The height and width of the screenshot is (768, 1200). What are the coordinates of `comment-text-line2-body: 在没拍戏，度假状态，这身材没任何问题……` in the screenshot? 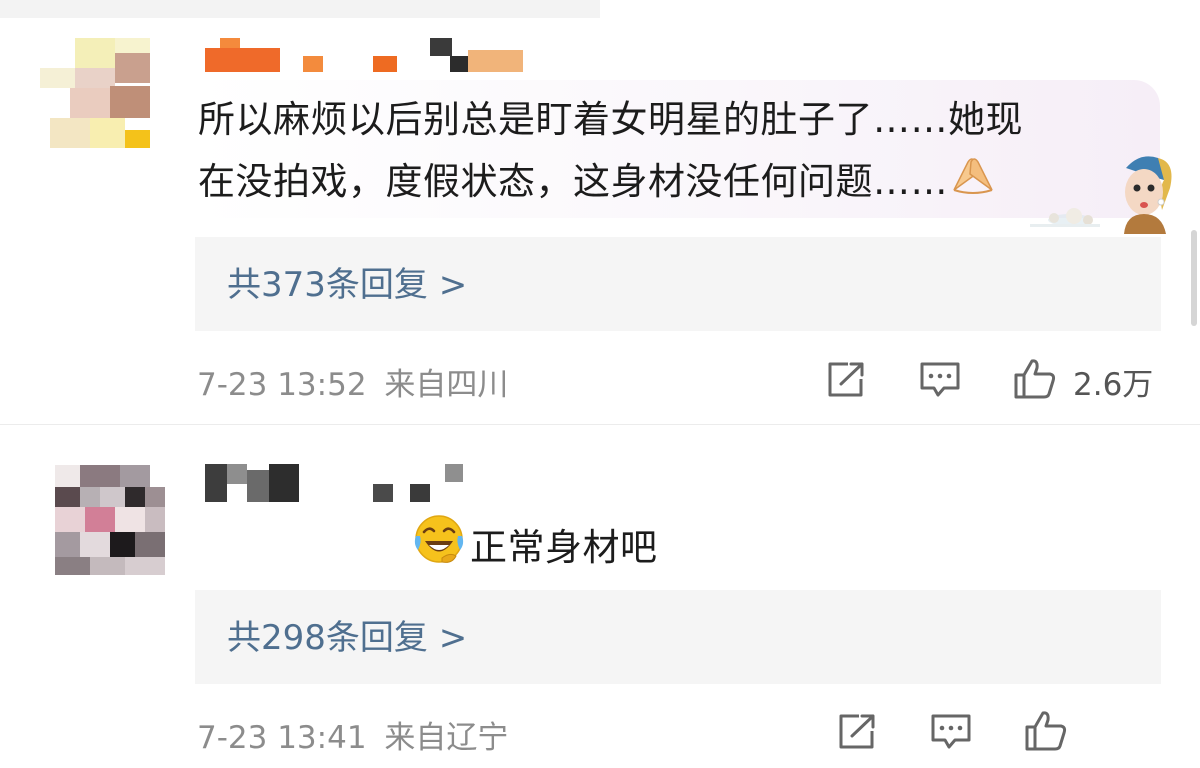 It's located at (573, 181).